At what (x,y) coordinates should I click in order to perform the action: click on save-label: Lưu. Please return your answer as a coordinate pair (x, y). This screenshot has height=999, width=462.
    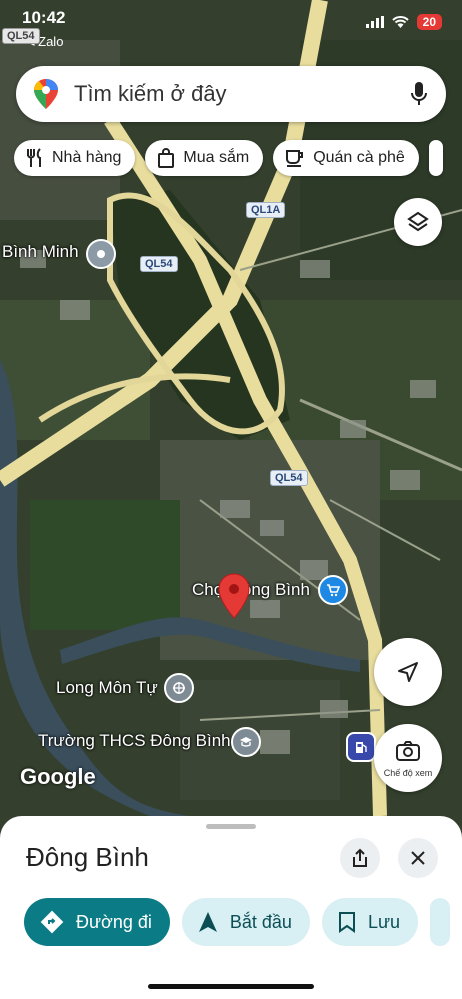
    Looking at the image, I should click on (384, 921).